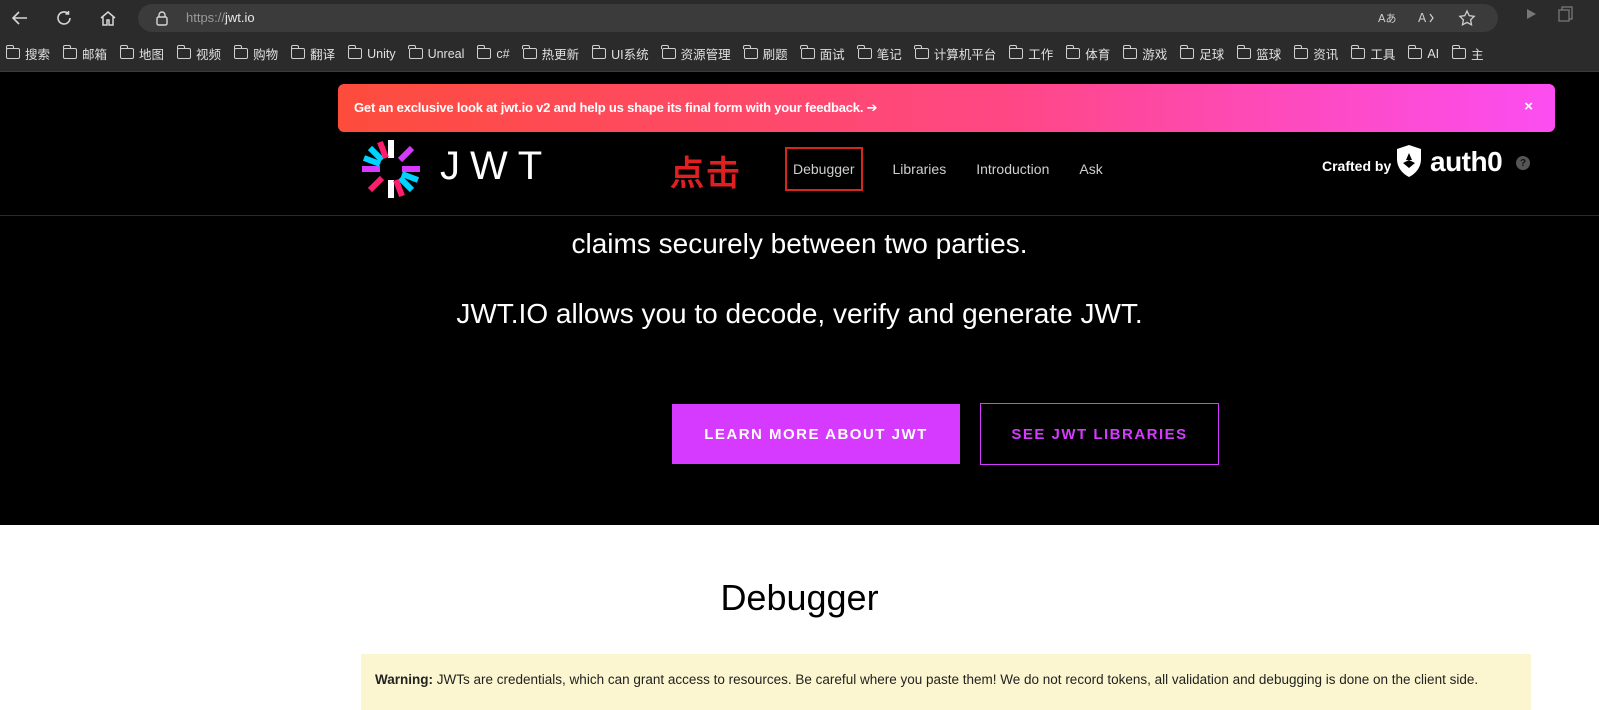 The image size is (1599, 710). I want to click on see-libraries-button: SEE JWT LIBRARIES, so click(1099, 434).